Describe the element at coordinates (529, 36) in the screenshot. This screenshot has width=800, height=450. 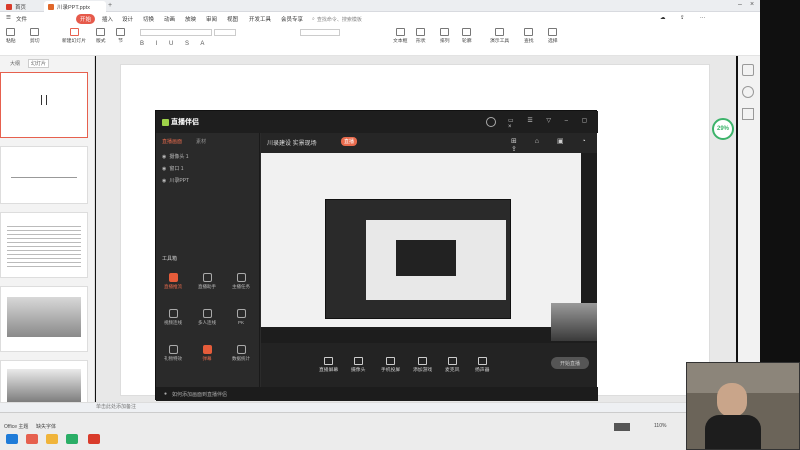
I see `find-button: 查找` at that location.